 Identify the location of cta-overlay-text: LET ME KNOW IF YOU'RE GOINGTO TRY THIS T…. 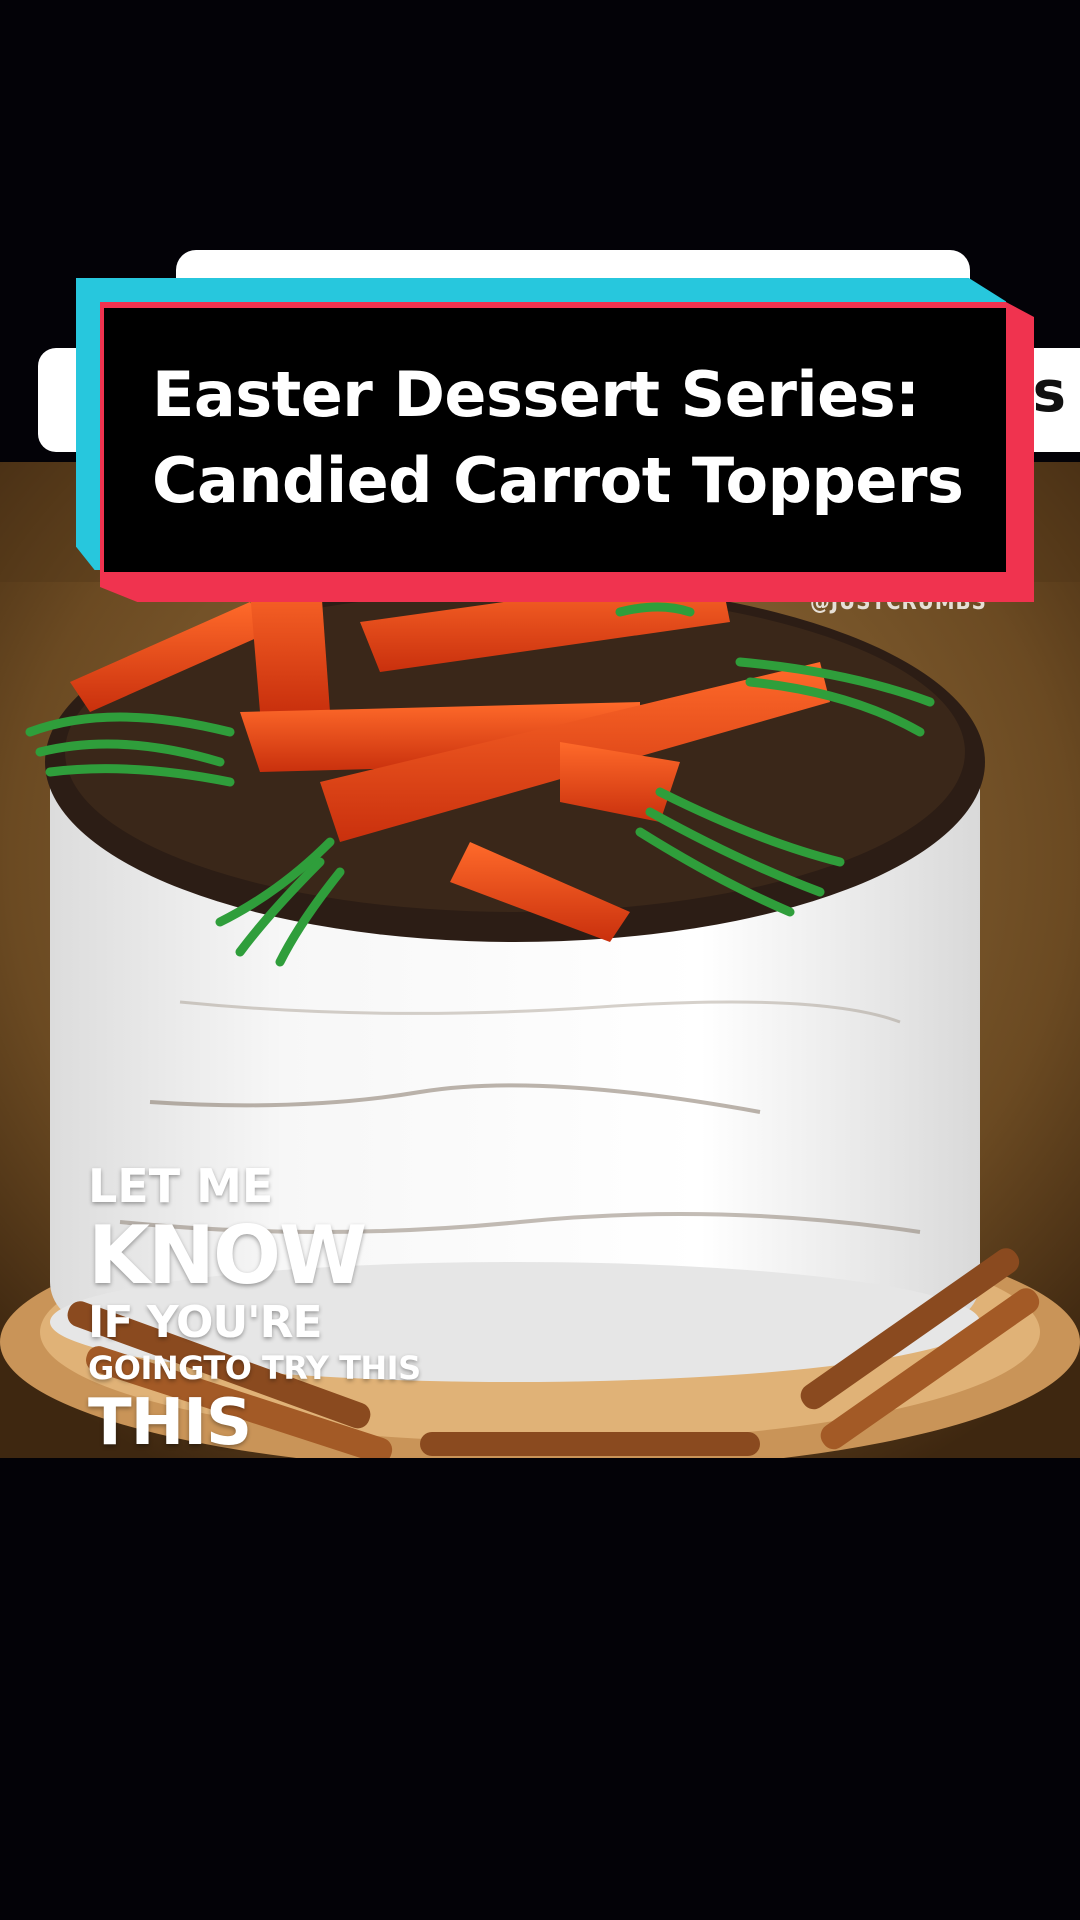
(254, 1308).